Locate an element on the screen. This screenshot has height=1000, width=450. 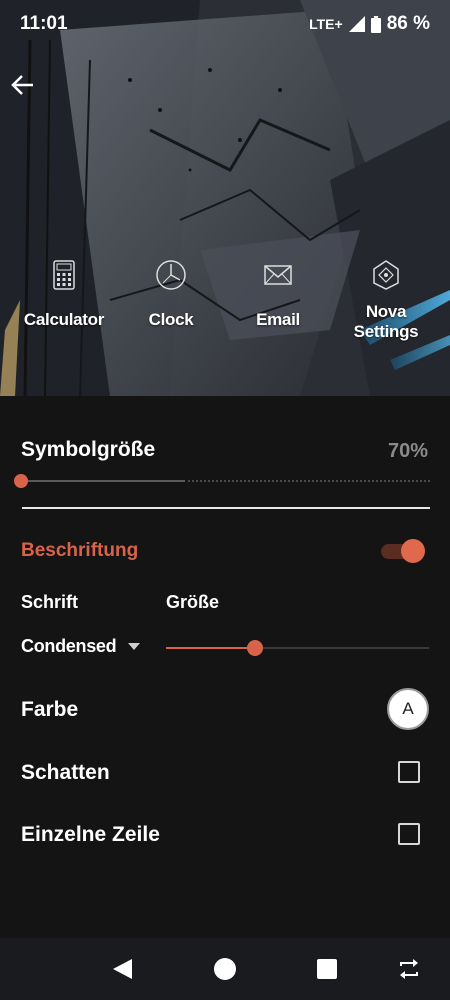
status-icons: LTE+ 86 % is located at coordinates (369, 24).